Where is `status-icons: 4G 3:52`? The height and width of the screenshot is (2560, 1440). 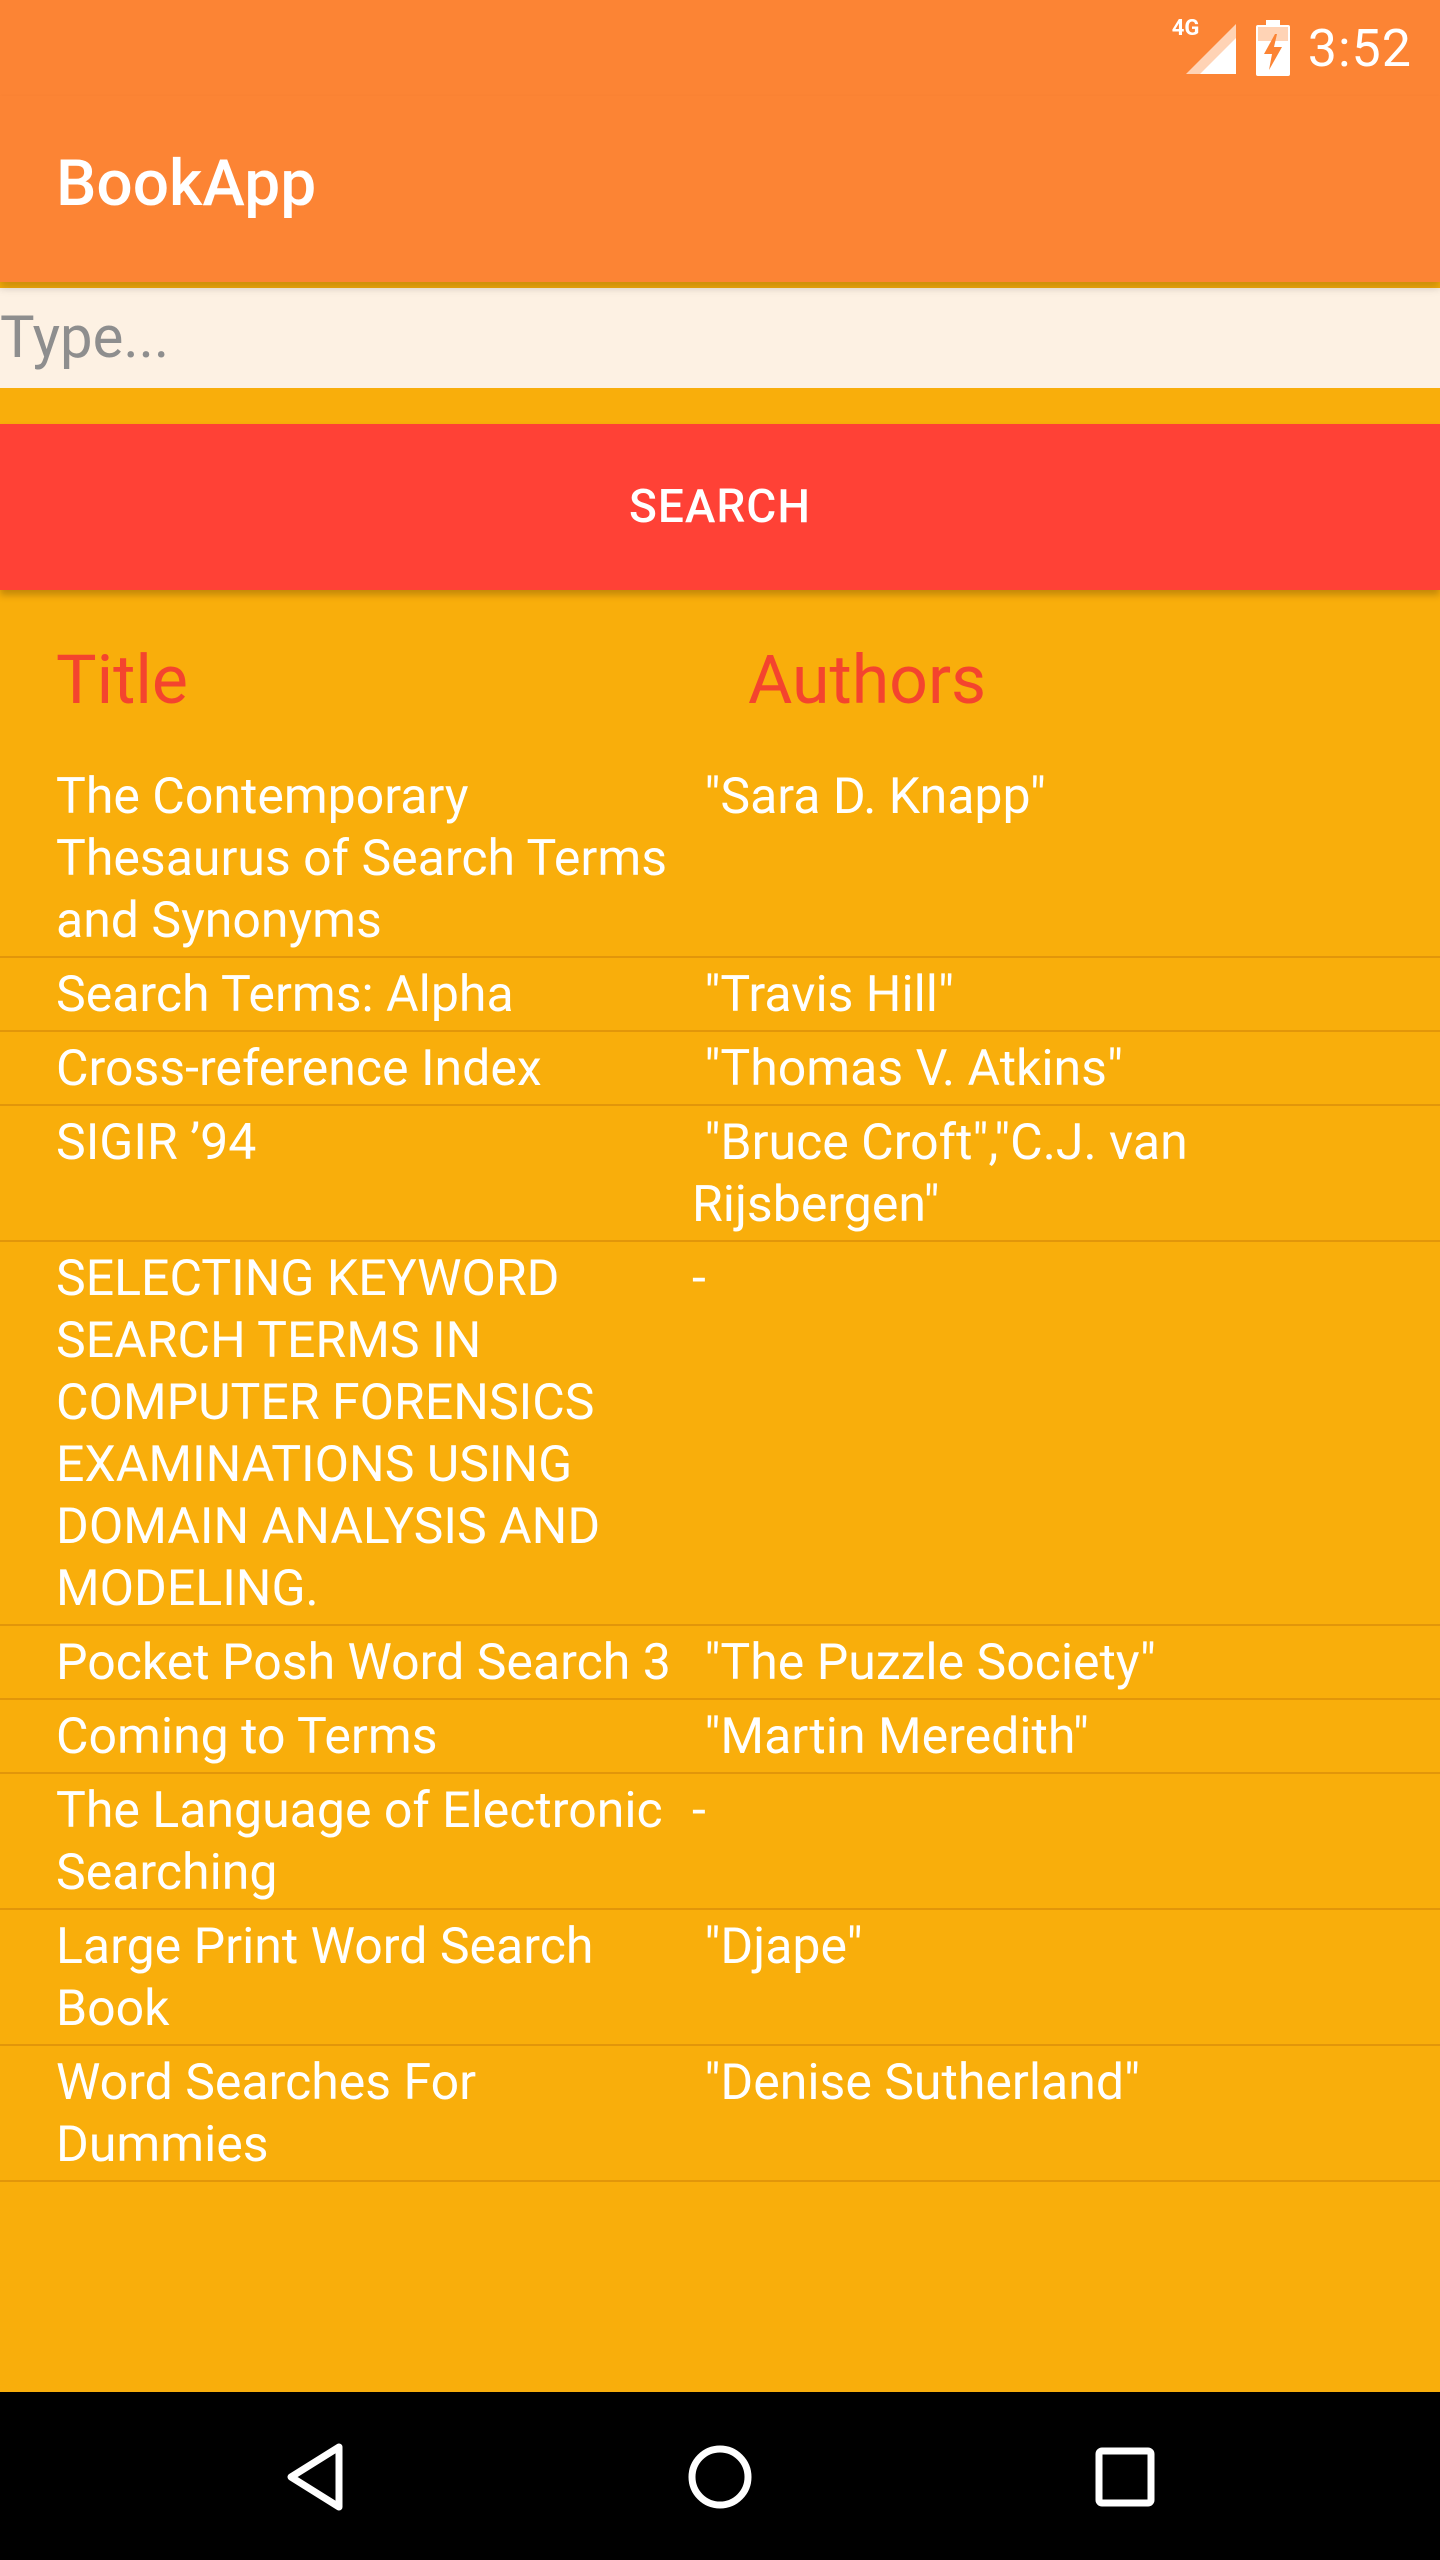
status-icons: 4G 3:52 is located at coordinates (1292, 48).